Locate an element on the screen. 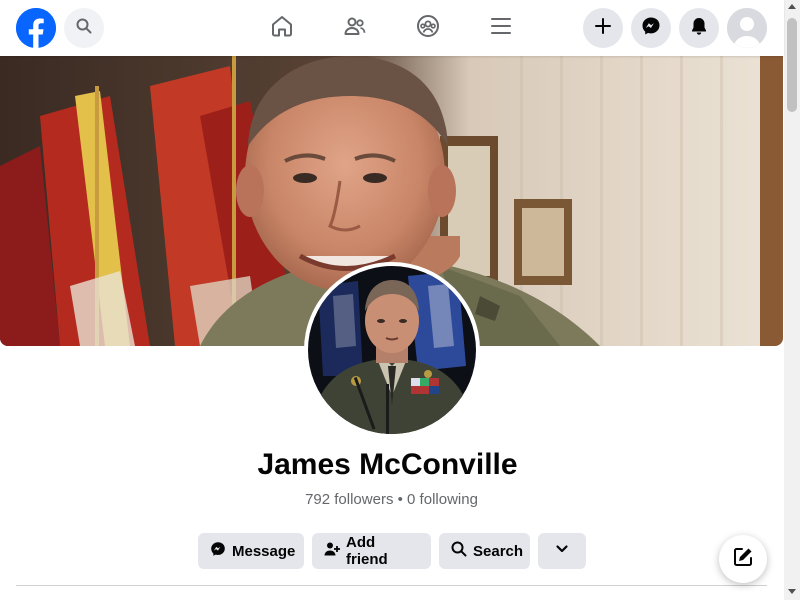 The height and width of the screenshot is (600, 800). plus-icon is located at coordinates (603, 28).